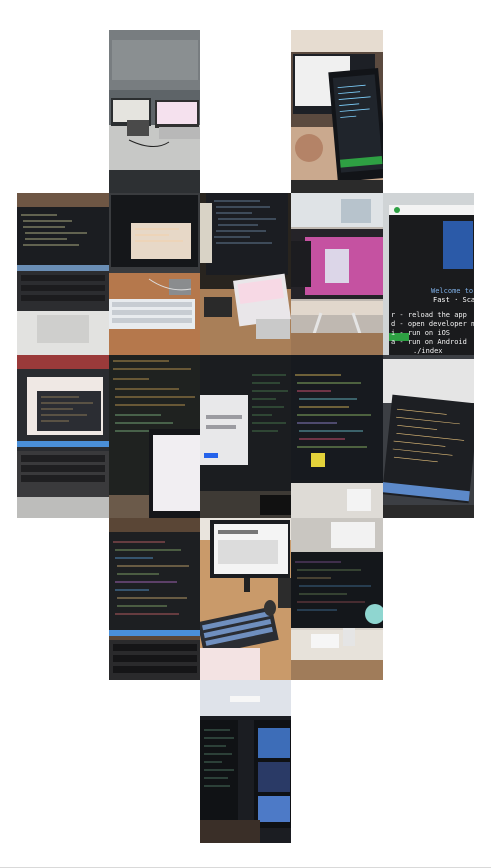  I want to click on terminal-header: Welcome to Expo, so click(452, 291).